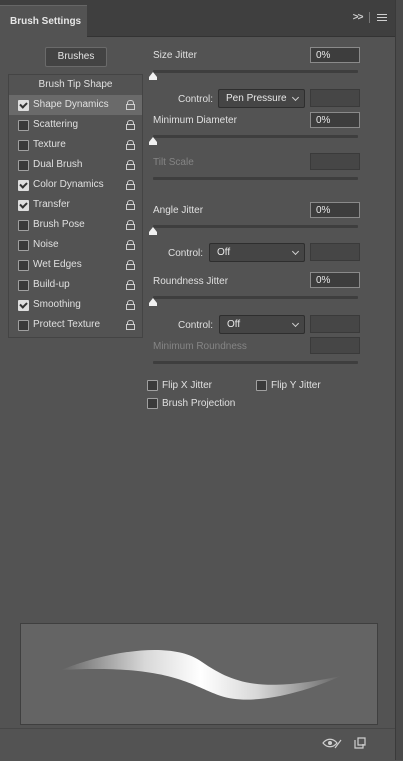 This screenshot has width=403, height=761. I want to click on tab-brush-settings: Brush Settings, so click(43, 21).